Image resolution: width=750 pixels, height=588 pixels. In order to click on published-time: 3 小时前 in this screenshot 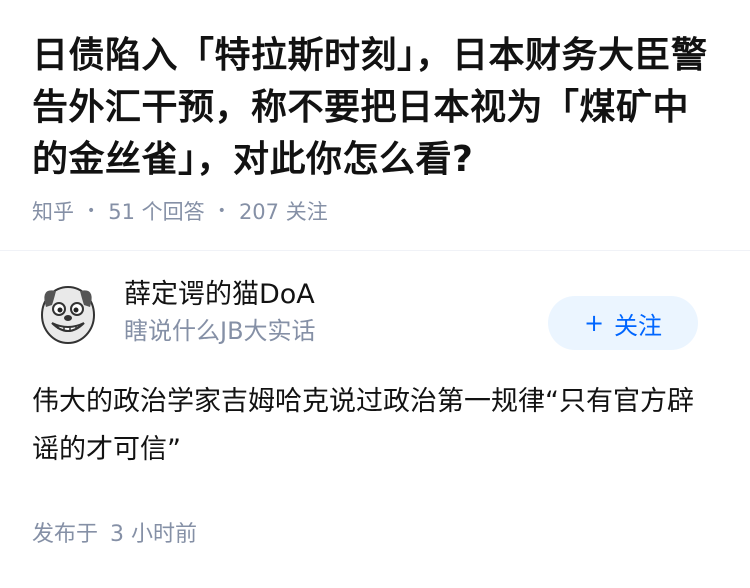, I will do `click(154, 534)`.